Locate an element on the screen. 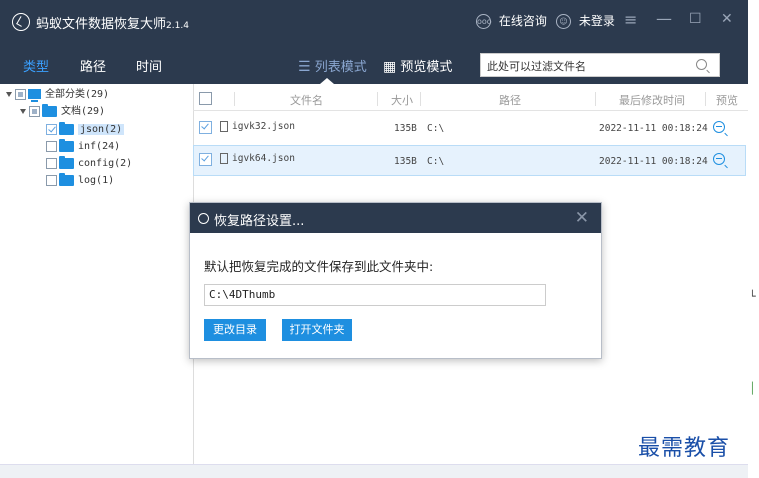 The image size is (759, 478). tree-label-log: log(1) is located at coordinates (96, 180).